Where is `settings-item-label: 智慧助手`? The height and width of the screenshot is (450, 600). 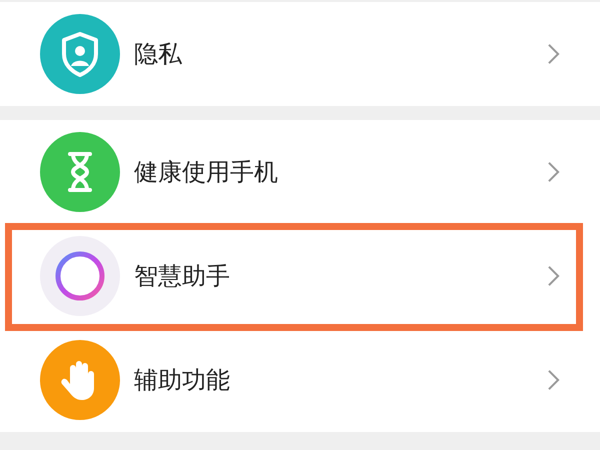 settings-item-label: 智慧助手 is located at coordinates (340, 276).